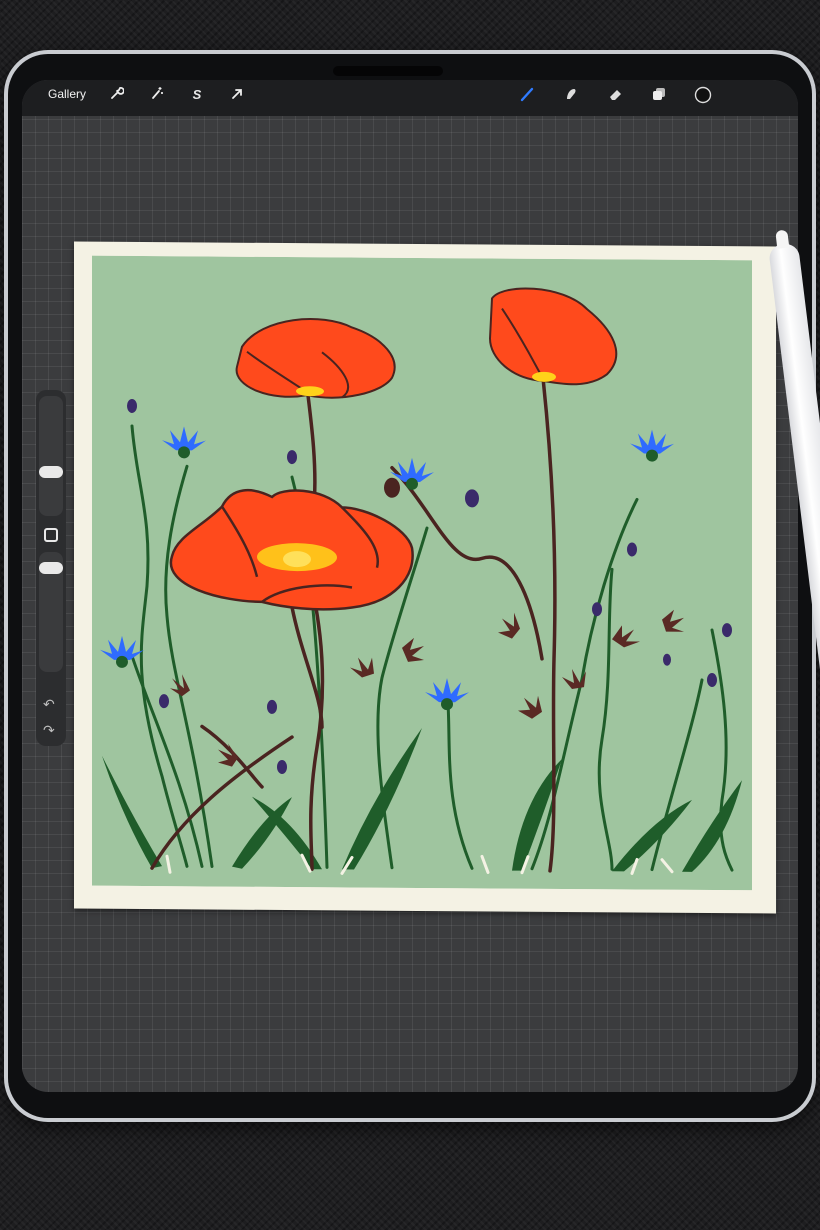  I want to click on top-toolbar: Gallery S, so click(410, 98).